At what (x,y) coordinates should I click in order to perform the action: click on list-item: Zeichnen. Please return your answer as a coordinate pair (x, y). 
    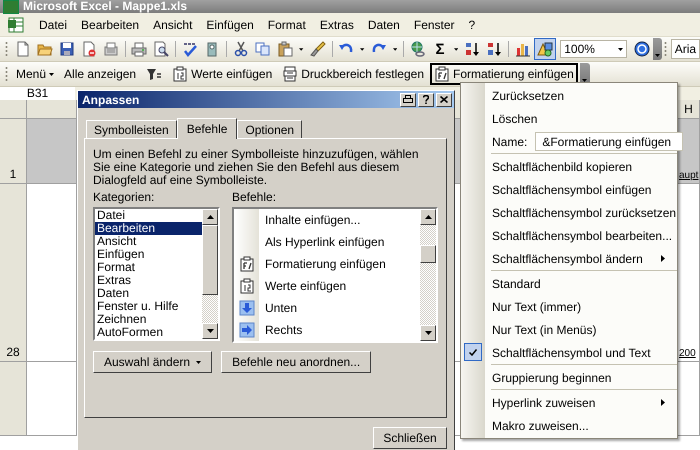
    Looking at the image, I should click on (148, 319).